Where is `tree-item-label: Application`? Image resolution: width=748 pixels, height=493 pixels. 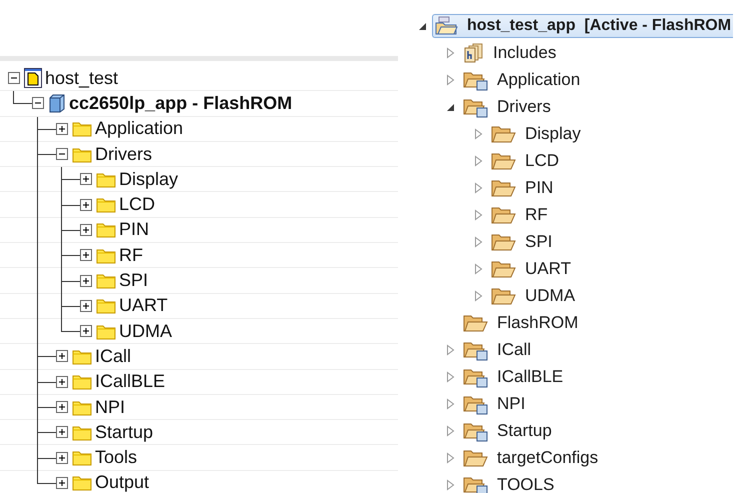 tree-item-label: Application is located at coordinates (139, 129).